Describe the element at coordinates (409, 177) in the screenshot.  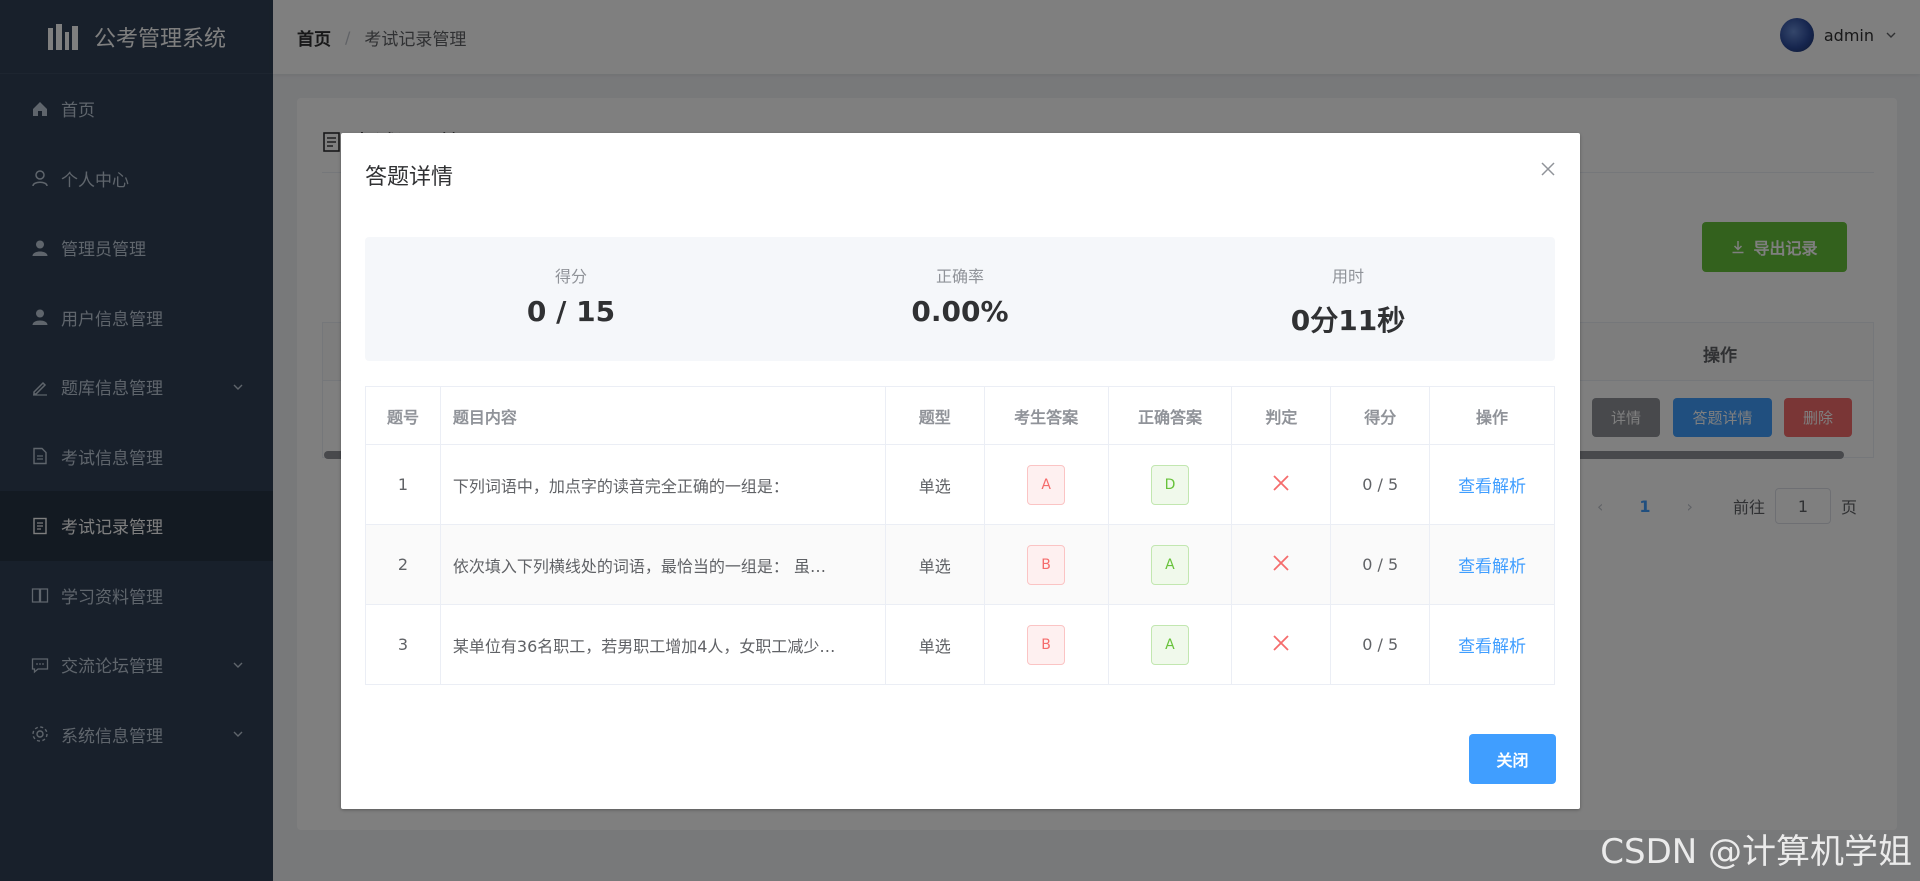
I see `dialog-title: 答题详情` at that location.